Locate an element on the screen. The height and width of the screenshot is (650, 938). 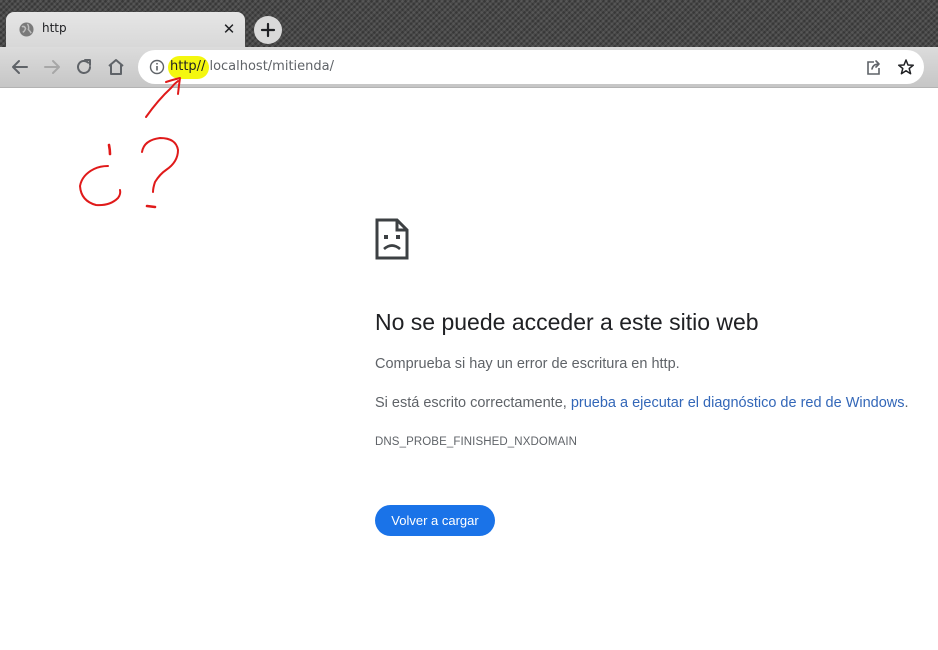
address-bar: http//localhost/mitienda/ is located at coordinates (531, 67).